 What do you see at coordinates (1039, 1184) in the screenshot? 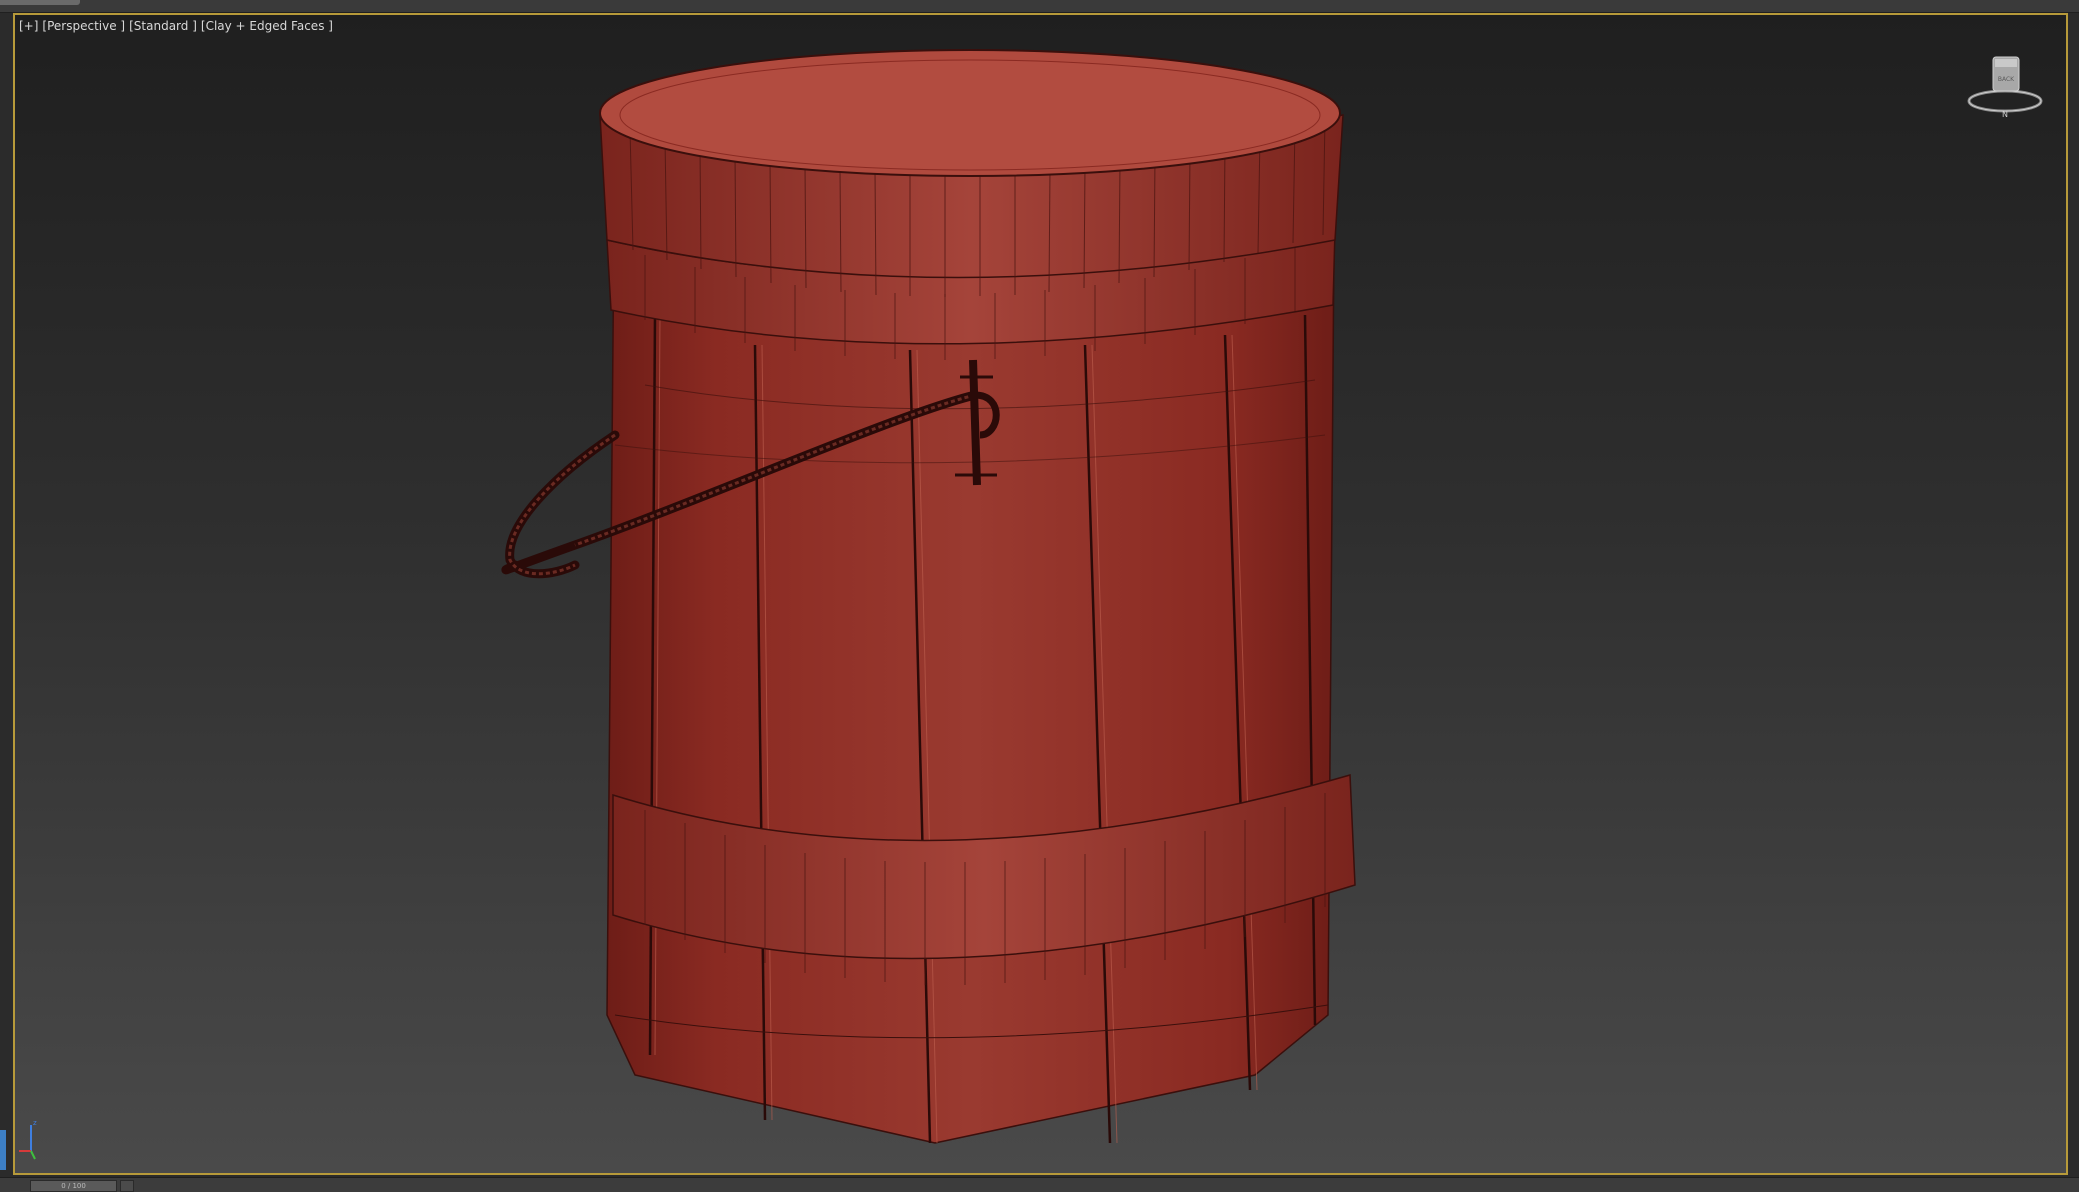
I see `timeline-bar: 0 / 100` at bounding box center [1039, 1184].